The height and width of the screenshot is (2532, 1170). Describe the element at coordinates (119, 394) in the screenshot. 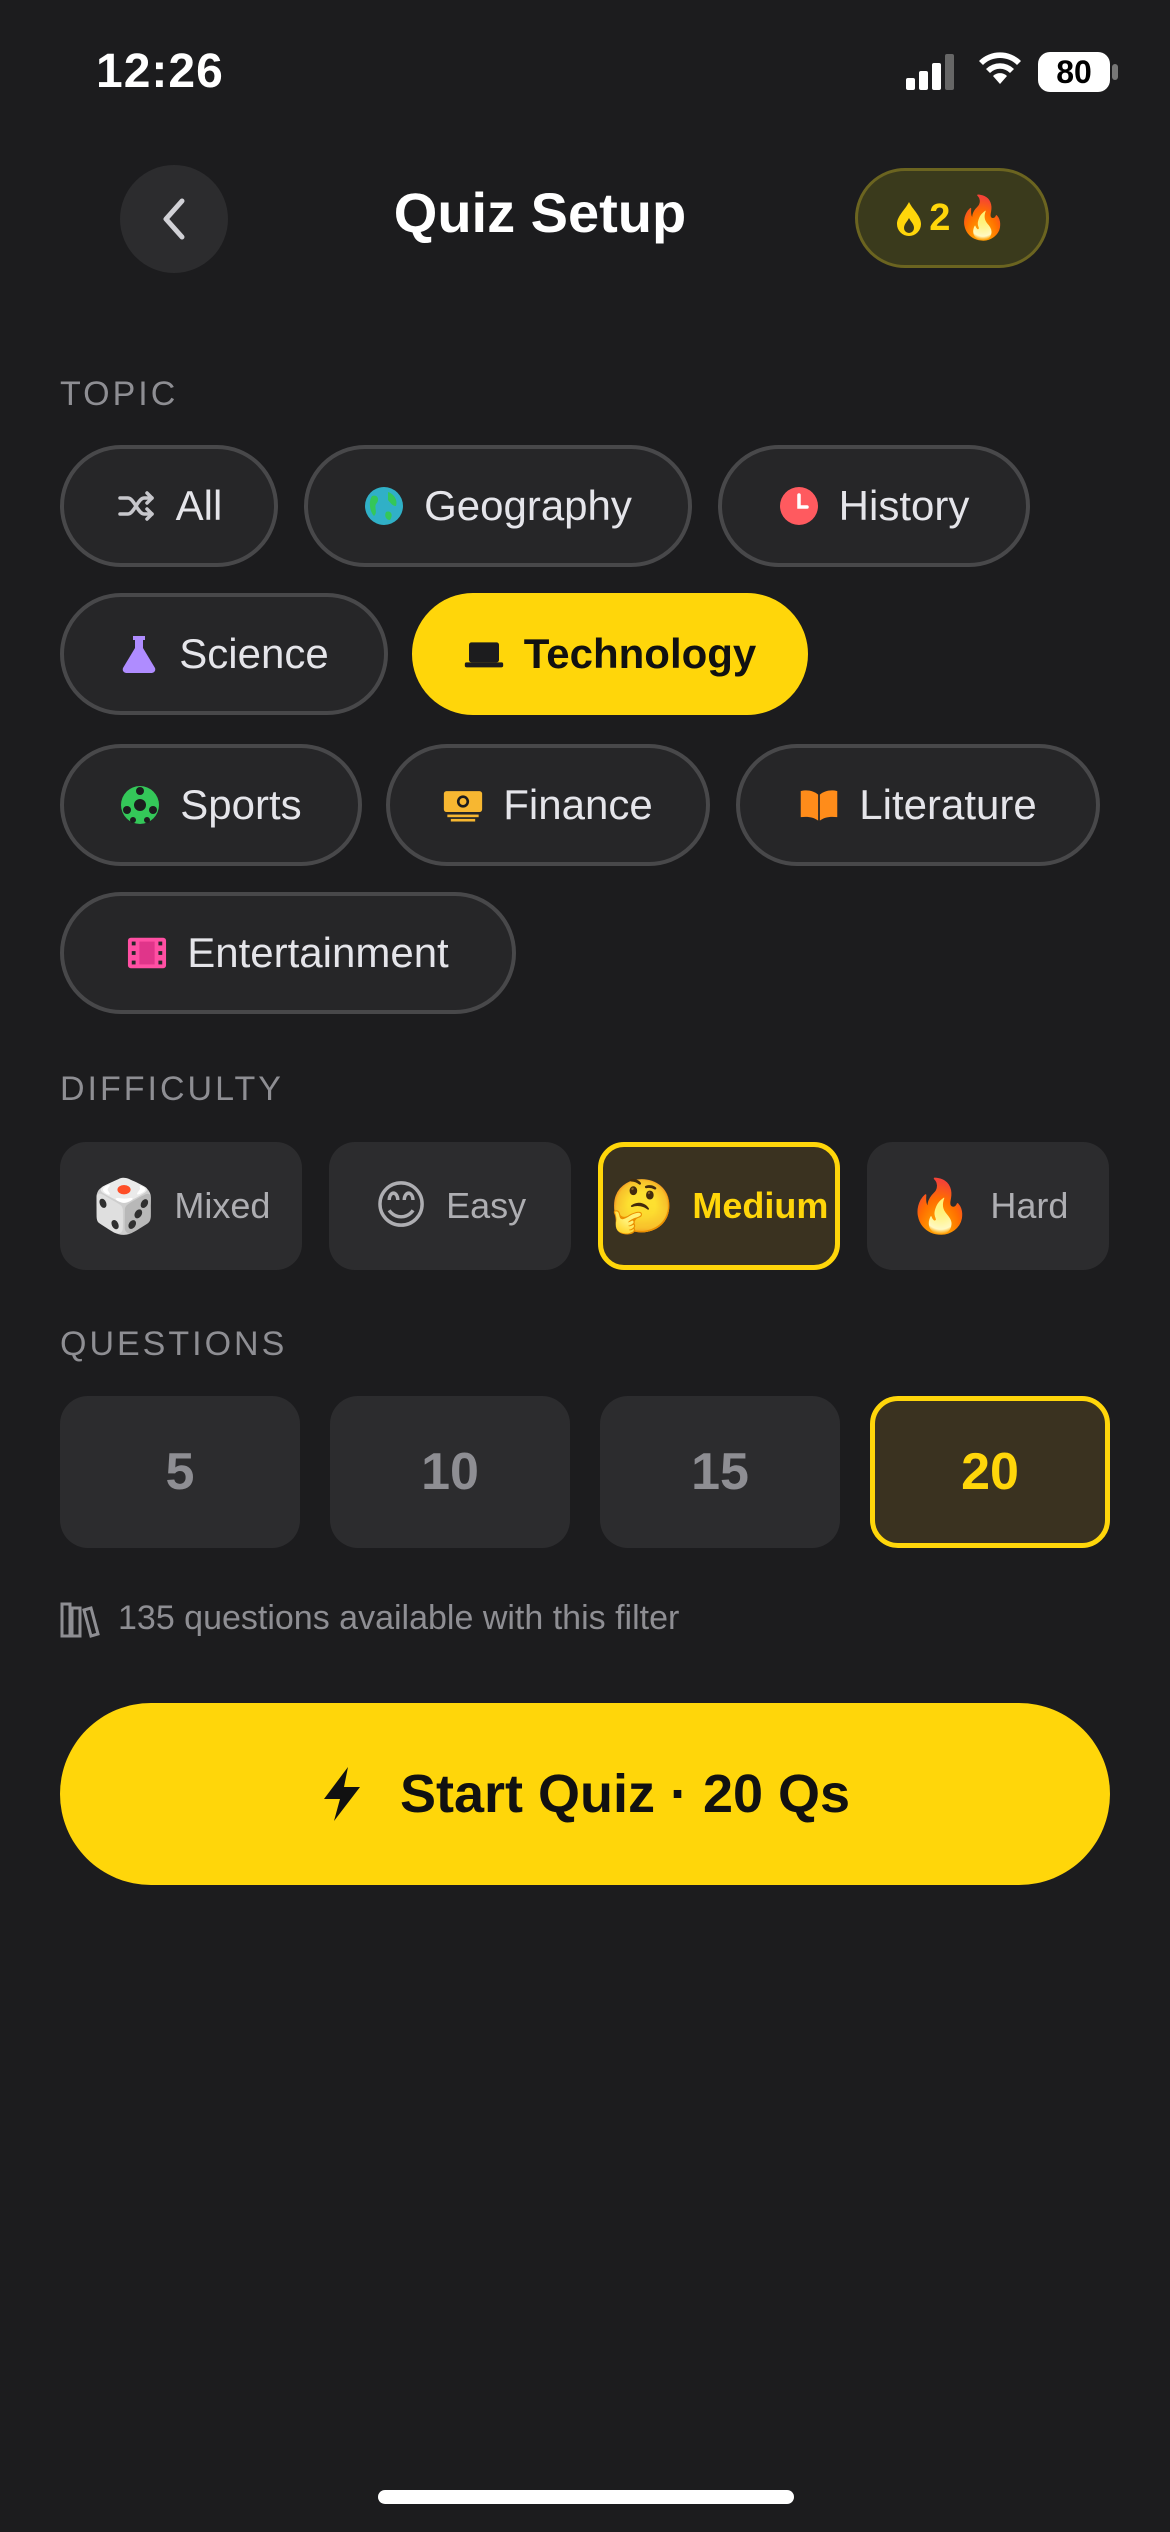

I see `topic-section-label: TOPIC` at that location.